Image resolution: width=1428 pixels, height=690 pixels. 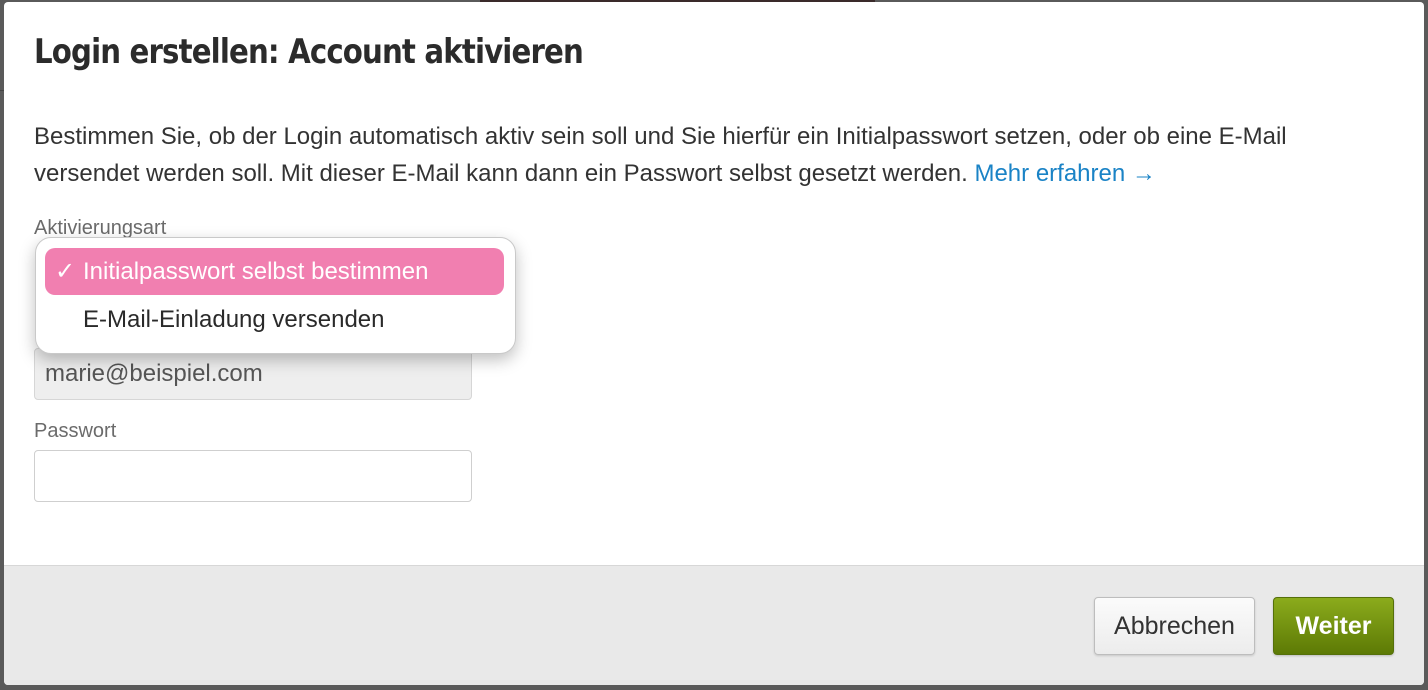 What do you see at coordinates (256, 271) in the screenshot?
I see `option-label: Initialpasswort selbst bestimmen` at bounding box center [256, 271].